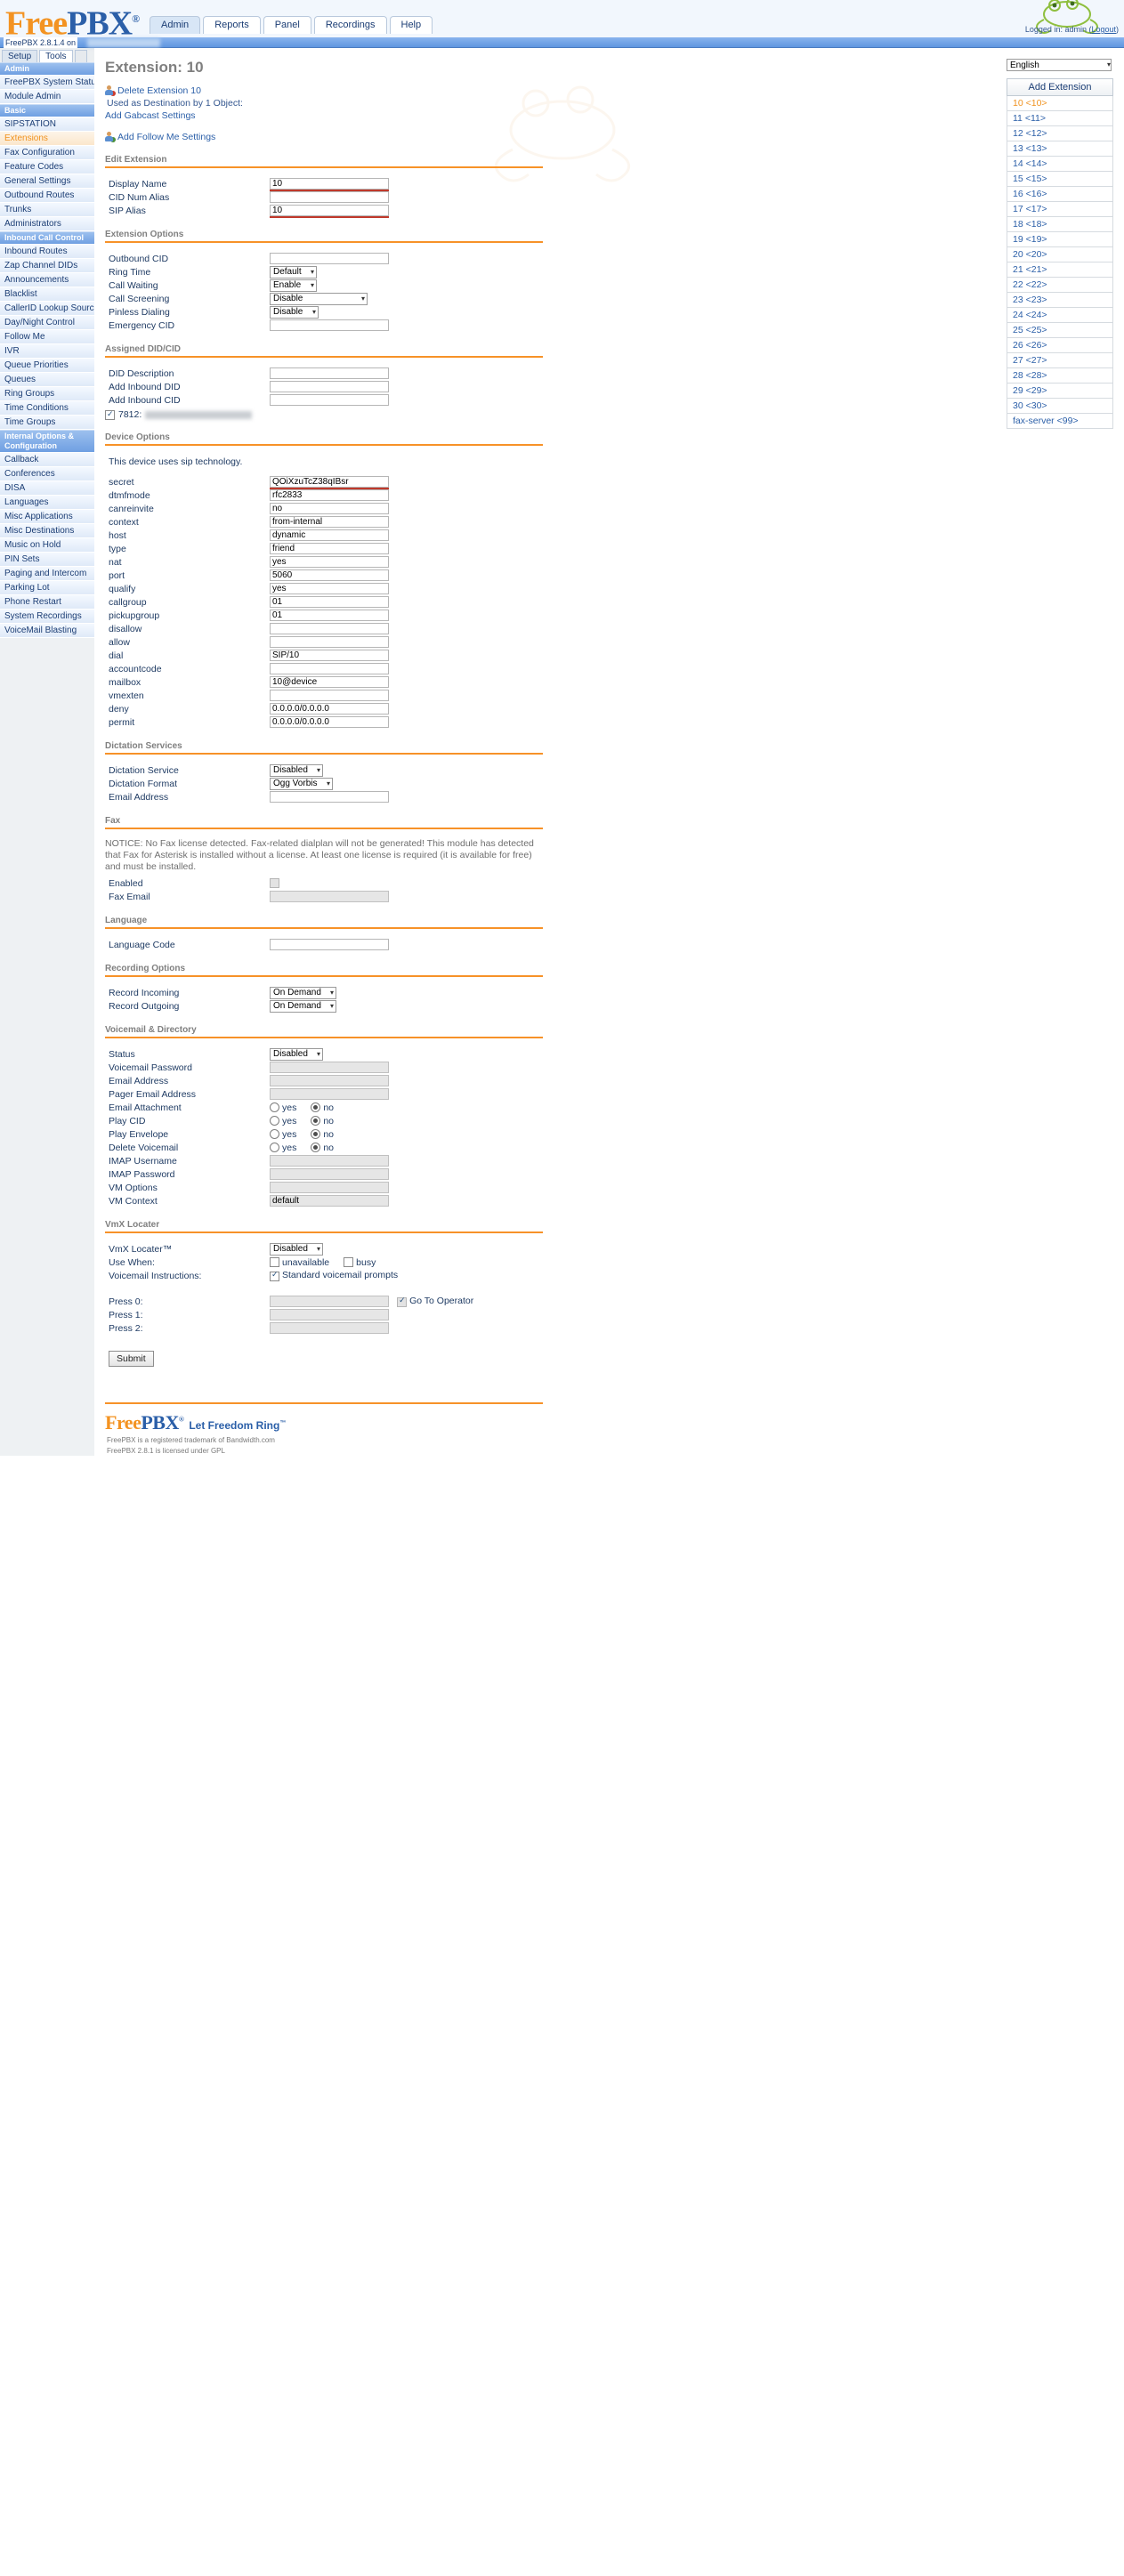 The width and height of the screenshot is (1124, 2576). What do you see at coordinates (329, 495) in the screenshot?
I see `device-dtmfmode-input` at bounding box center [329, 495].